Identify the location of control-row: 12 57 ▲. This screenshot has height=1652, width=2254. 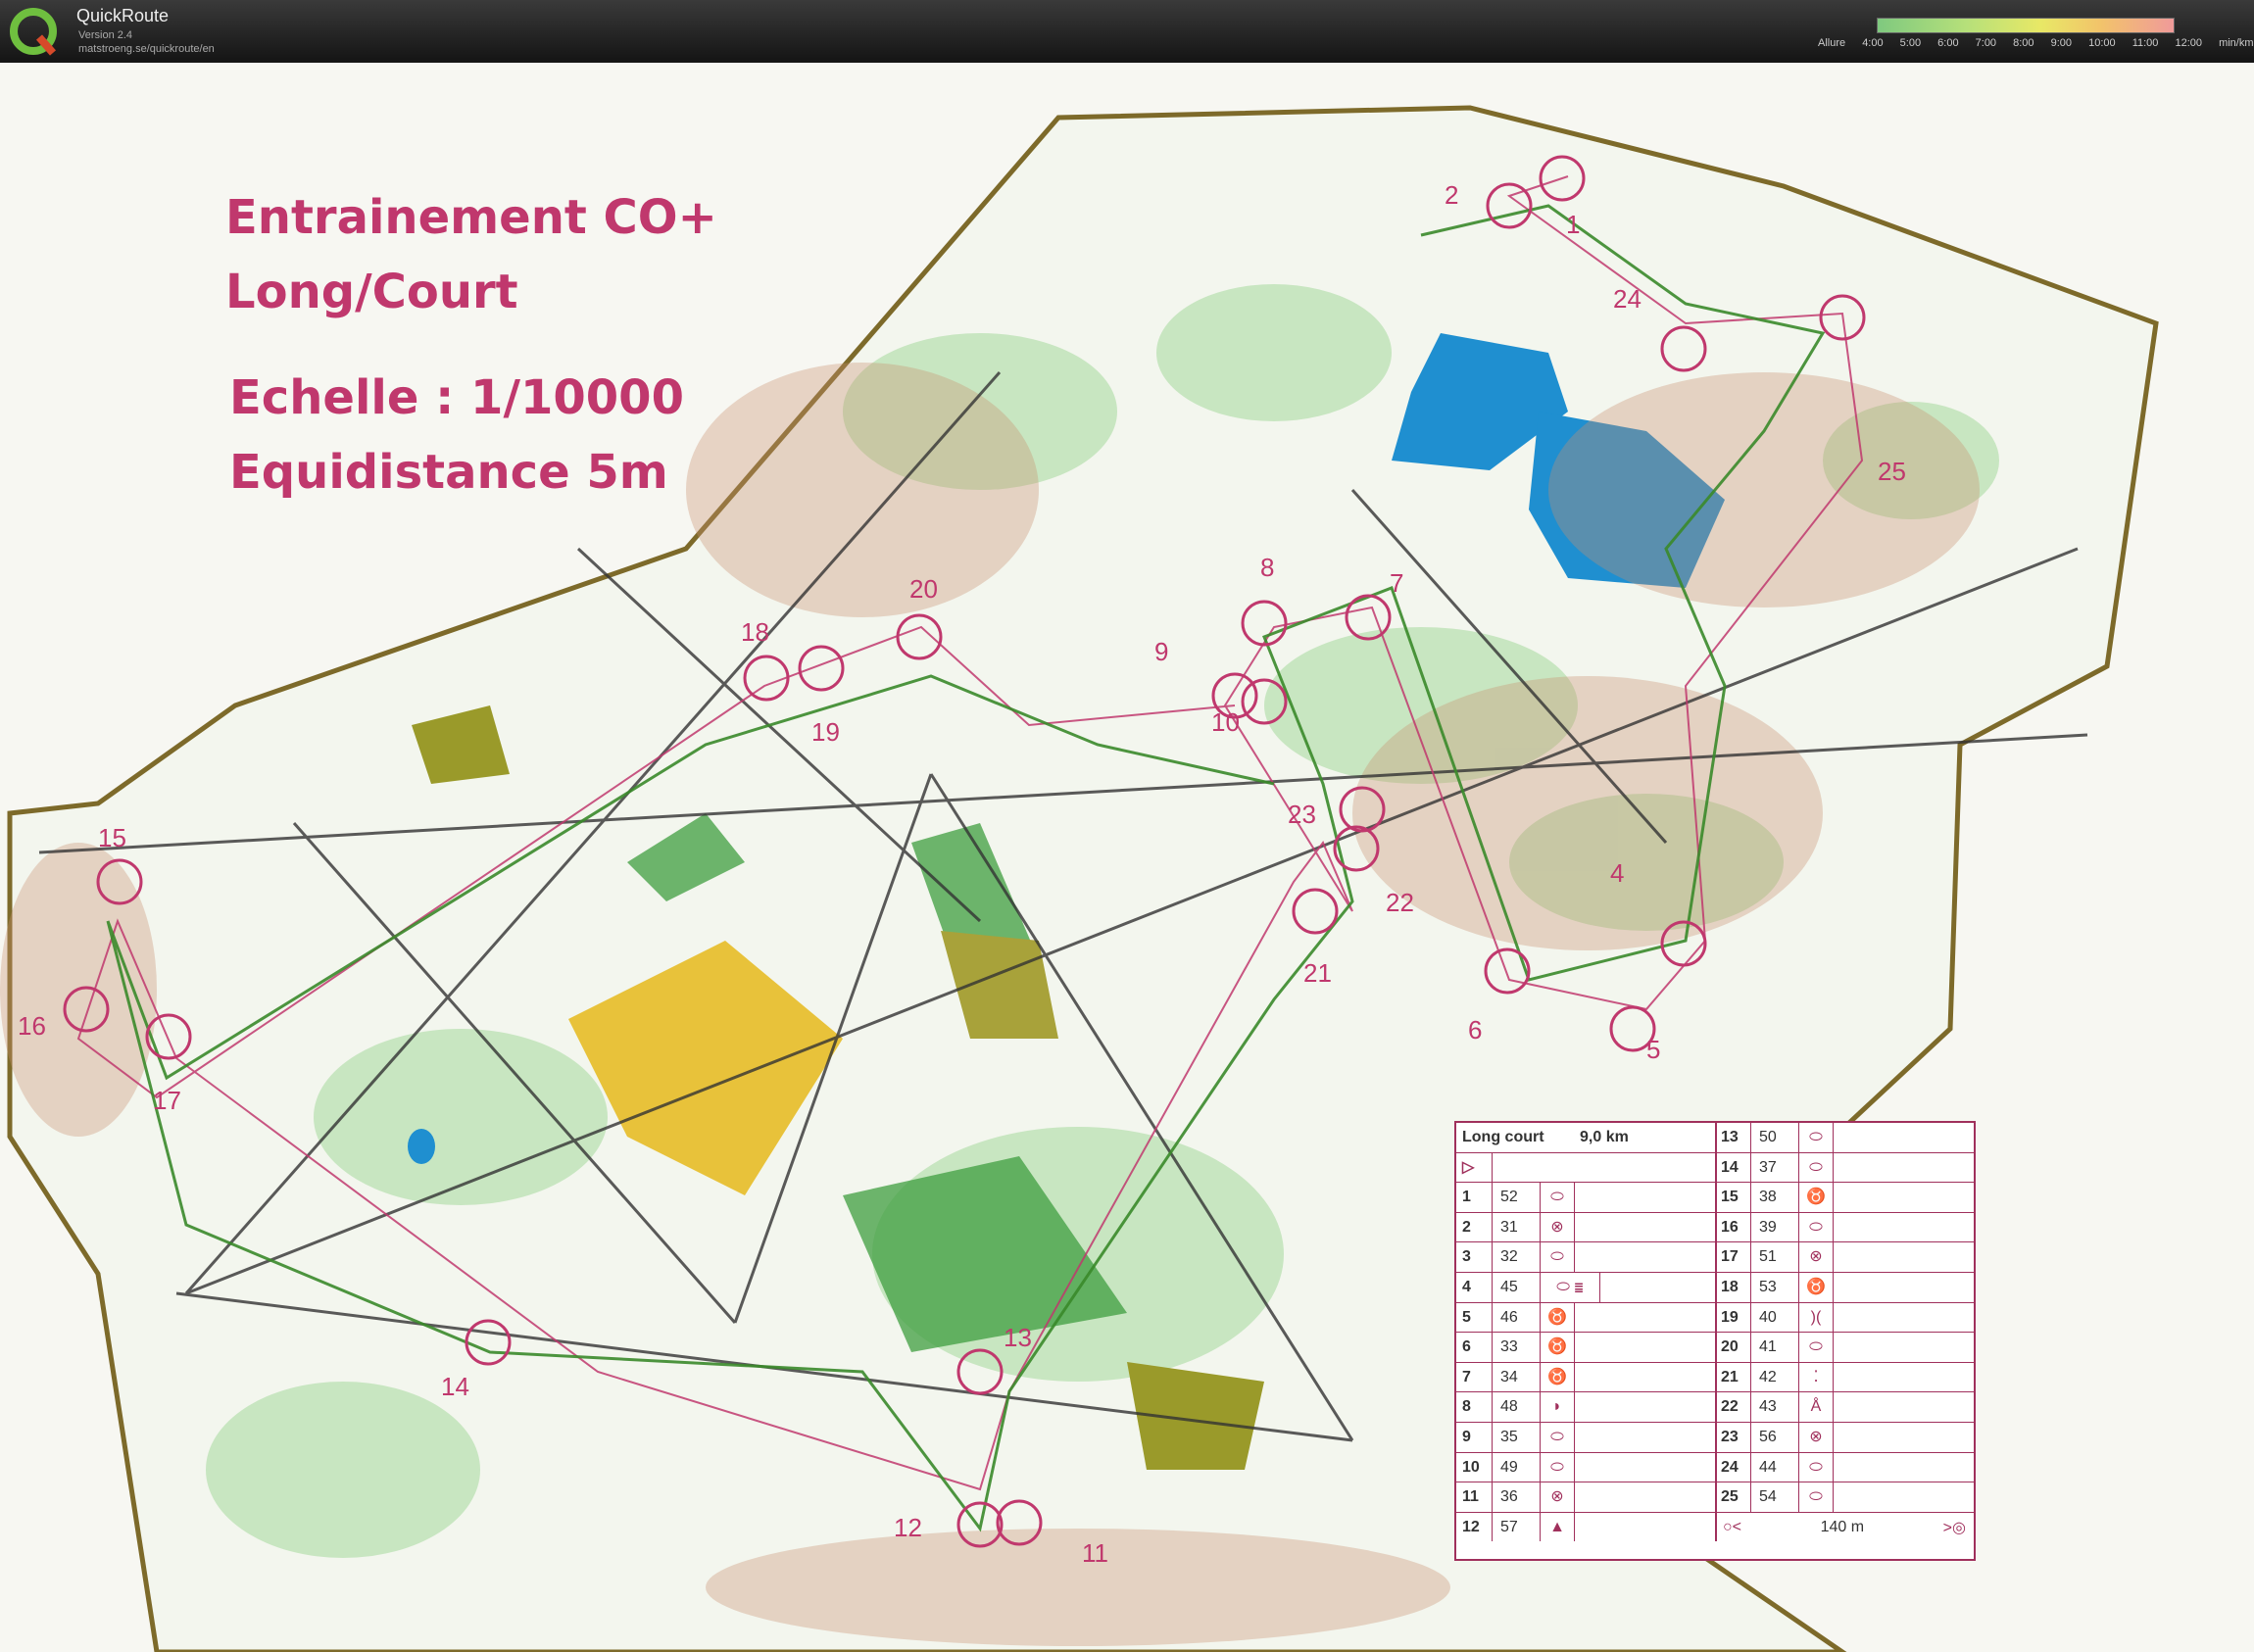
(1585, 1527).